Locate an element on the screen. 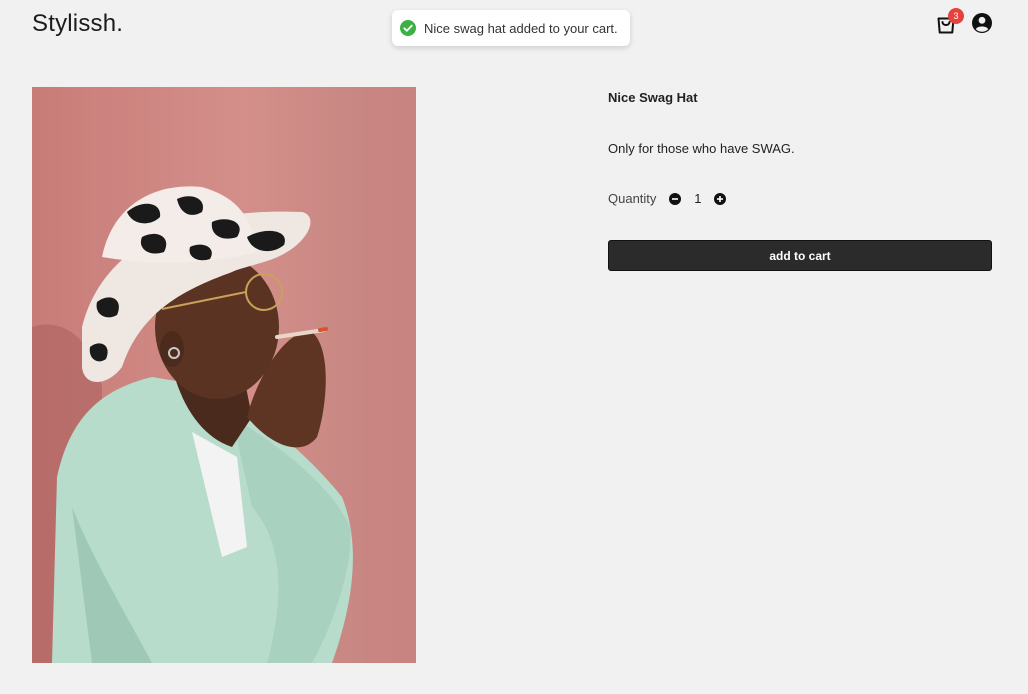  quantity-label: Quantity is located at coordinates (632, 198).